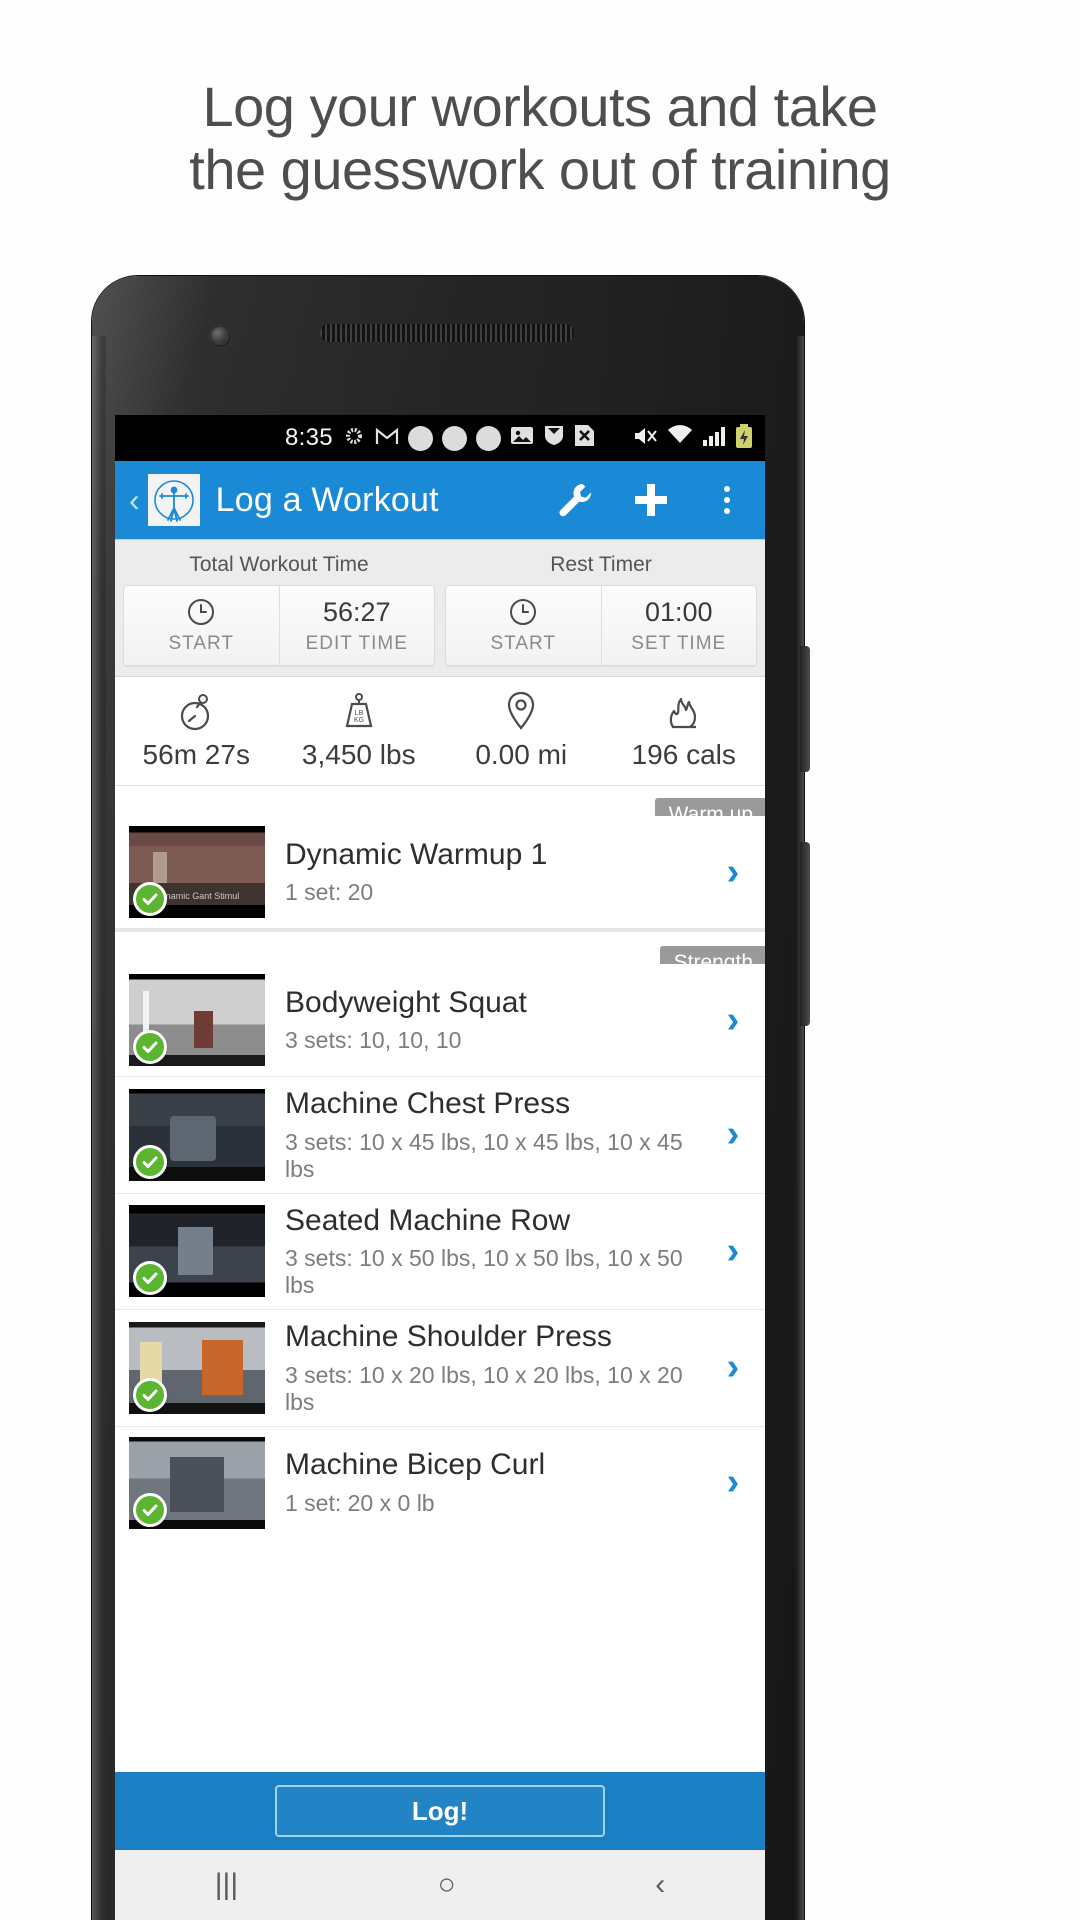  What do you see at coordinates (440, 438) in the screenshot?
I see `status-bar: 8:35` at bounding box center [440, 438].